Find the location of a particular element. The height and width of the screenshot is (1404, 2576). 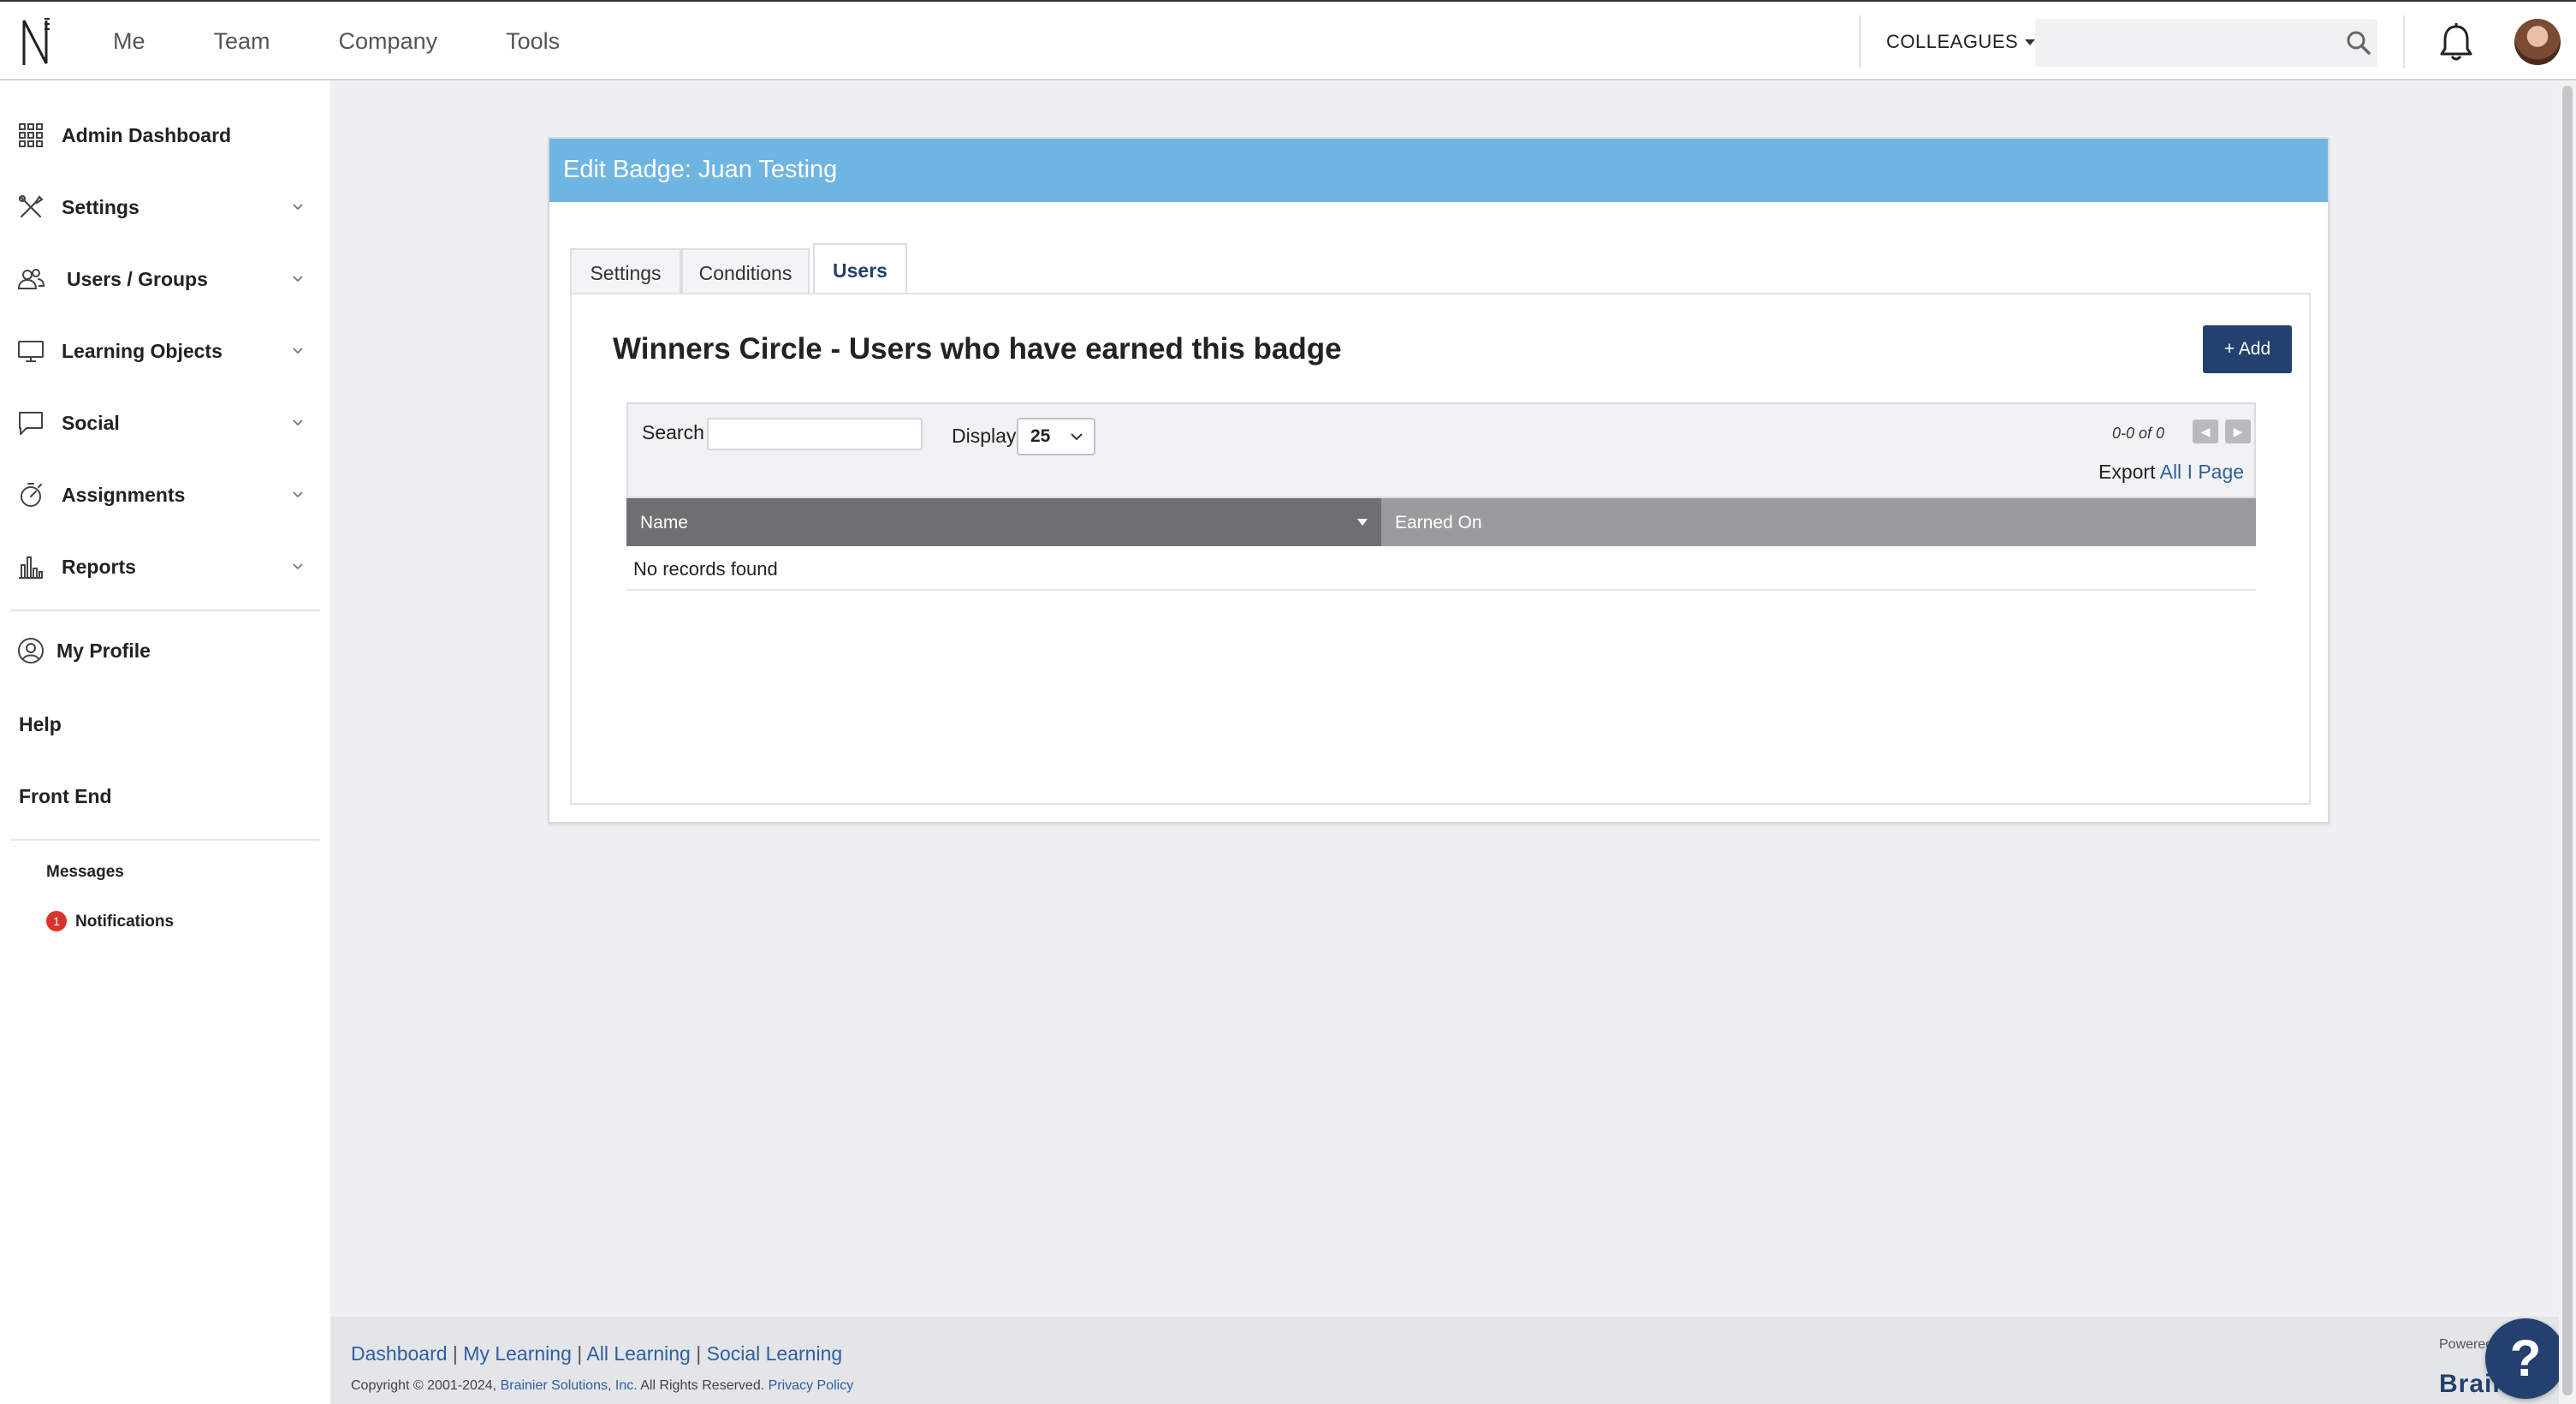

sidebar-item-label: Settings is located at coordinates (100, 206).